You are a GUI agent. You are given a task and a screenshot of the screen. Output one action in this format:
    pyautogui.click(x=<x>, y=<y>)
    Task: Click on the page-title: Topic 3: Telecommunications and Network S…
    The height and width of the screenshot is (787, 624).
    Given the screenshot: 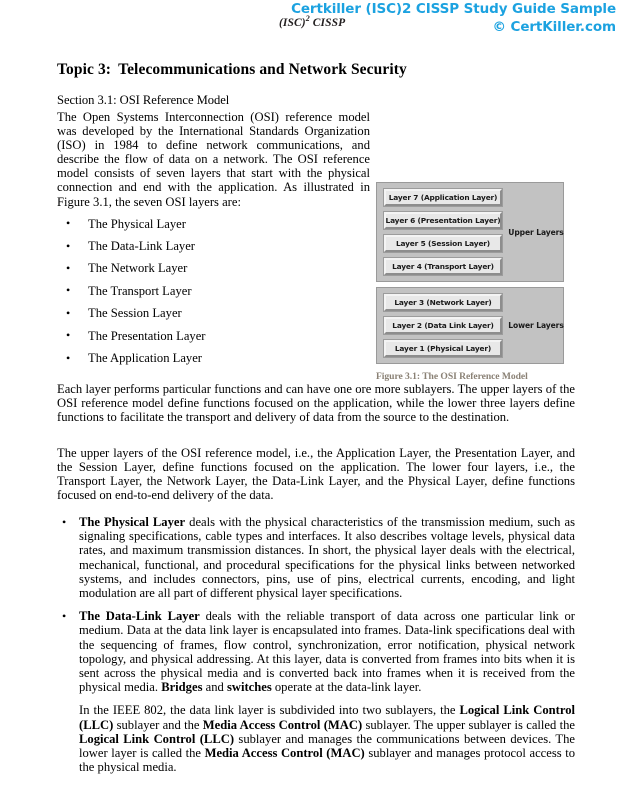 What is the action you would take?
    pyautogui.click(x=340, y=70)
    